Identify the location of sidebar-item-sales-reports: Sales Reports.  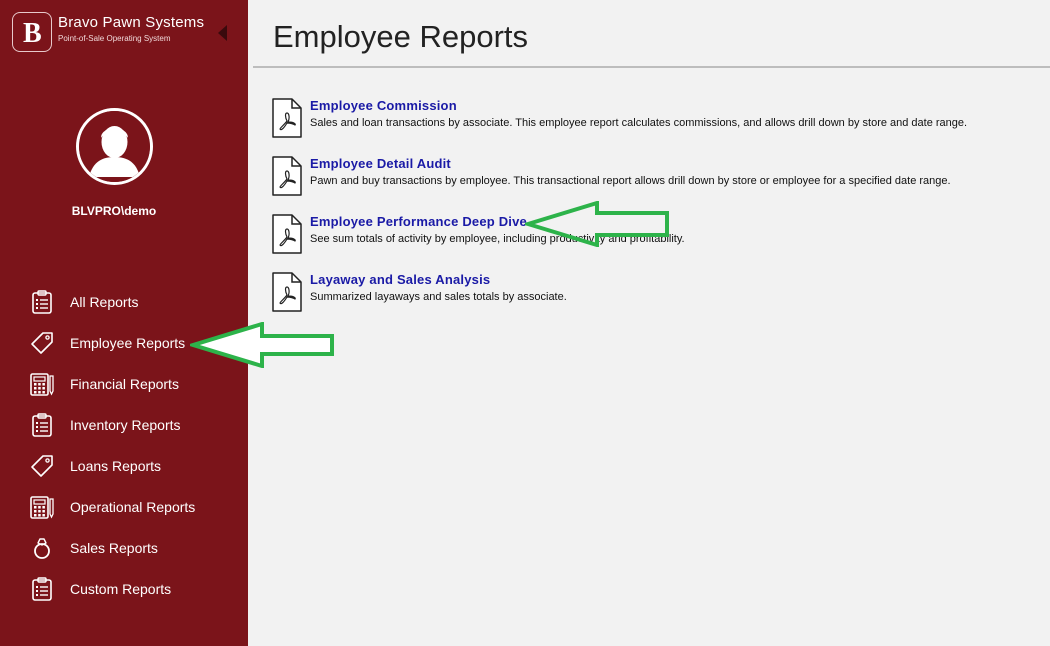
(124, 547).